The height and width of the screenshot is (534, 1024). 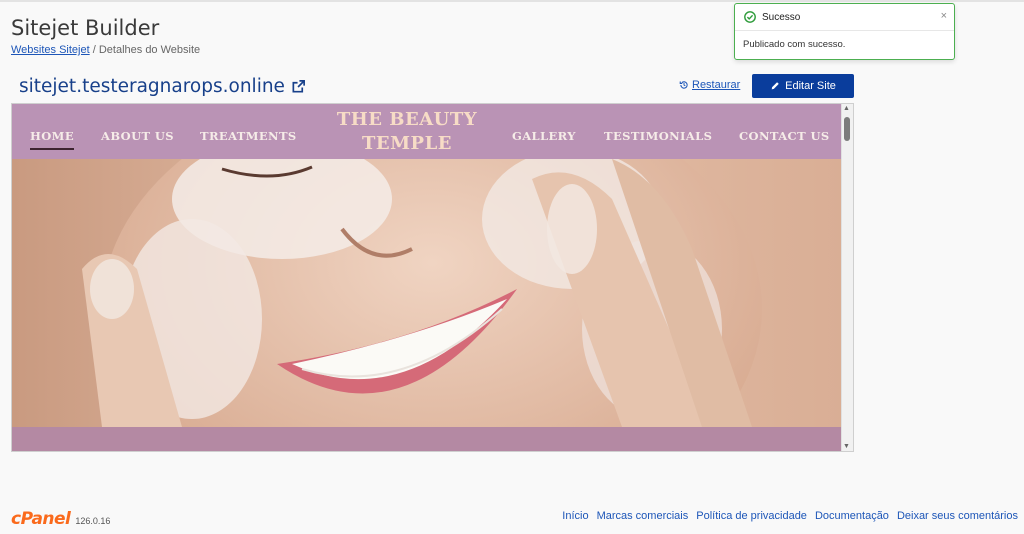 What do you see at coordinates (846, 108) in the screenshot?
I see `scroll-up-icon: ▲` at bounding box center [846, 108].